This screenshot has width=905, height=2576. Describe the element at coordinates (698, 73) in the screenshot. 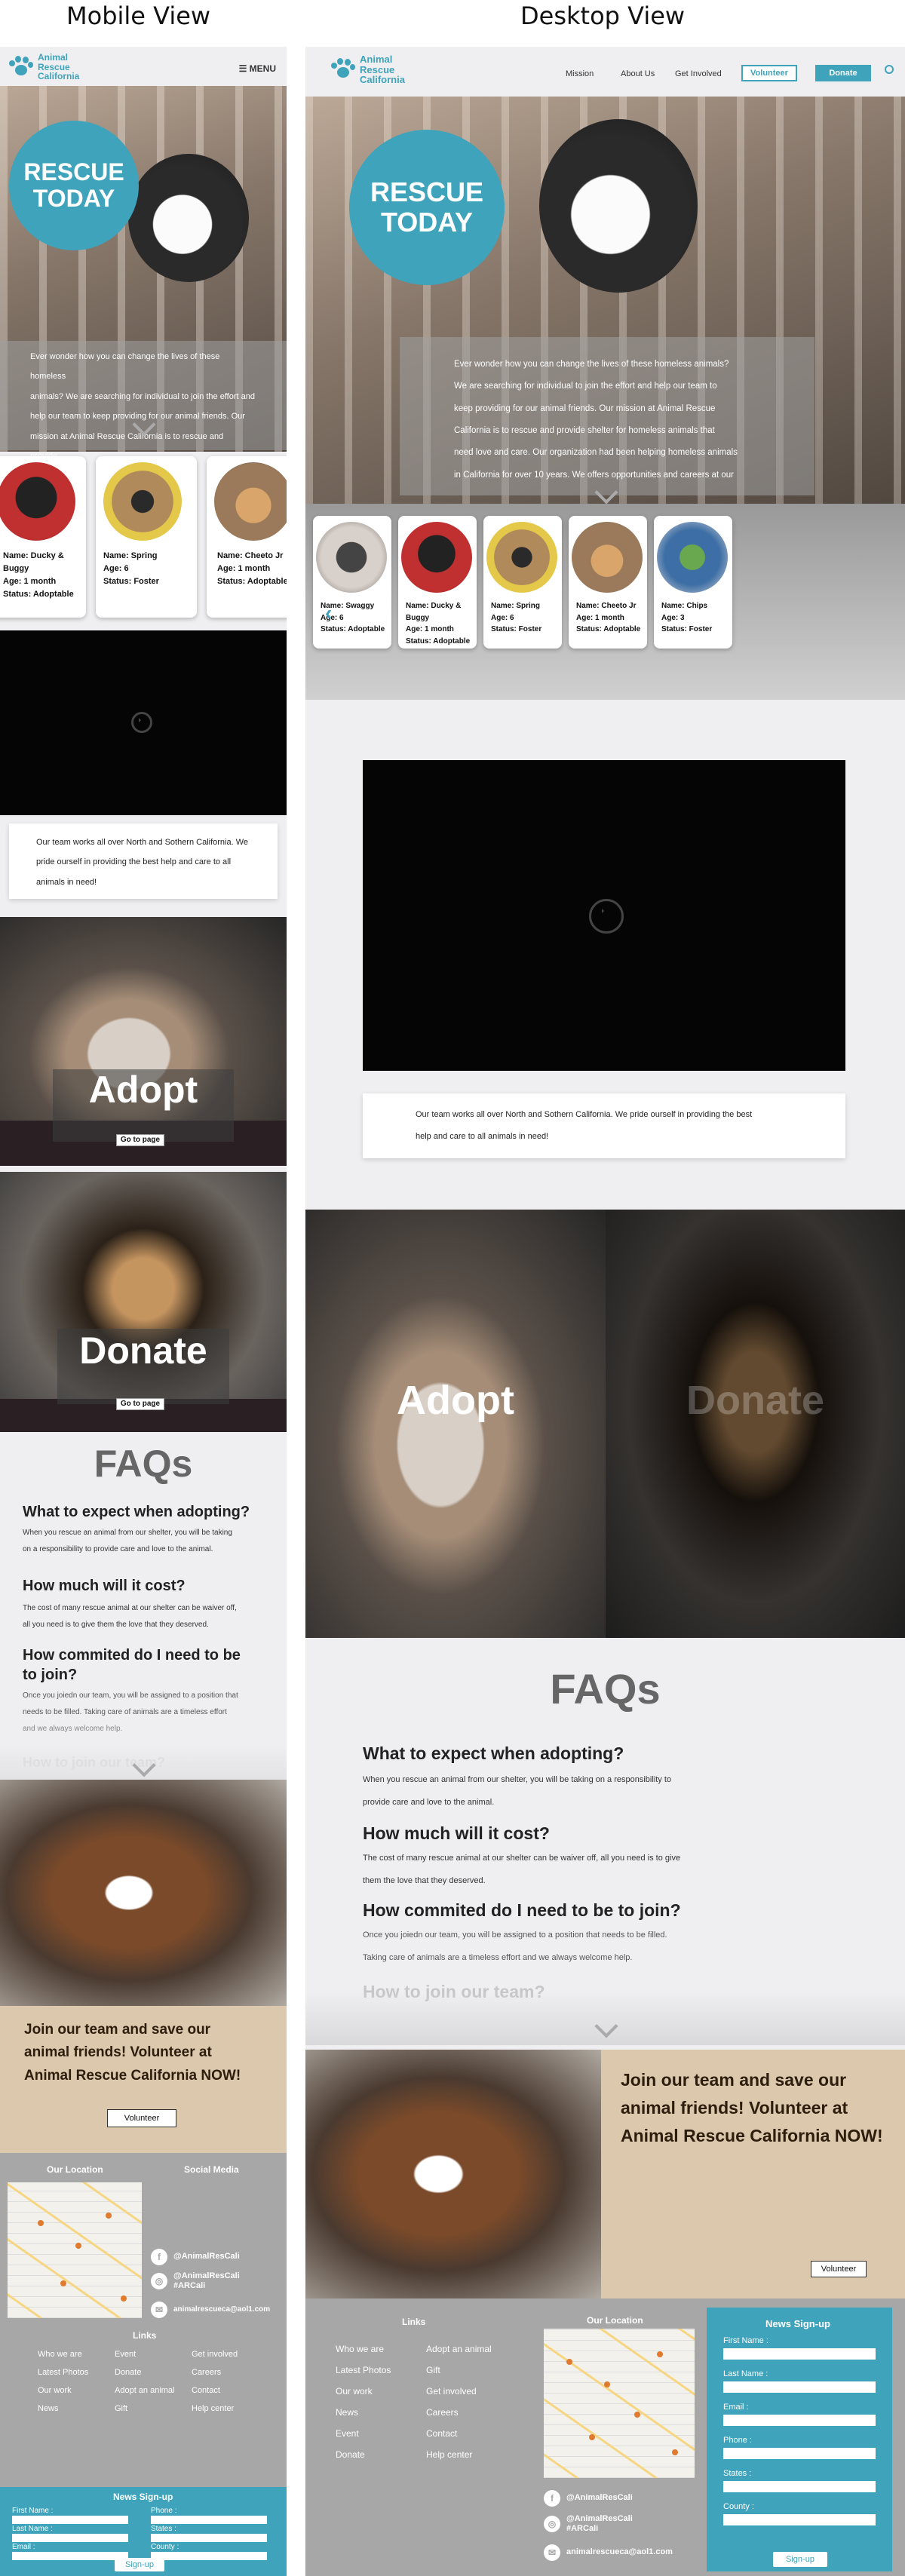

I see `nav-link-get-involved: Get Involved` at that location.